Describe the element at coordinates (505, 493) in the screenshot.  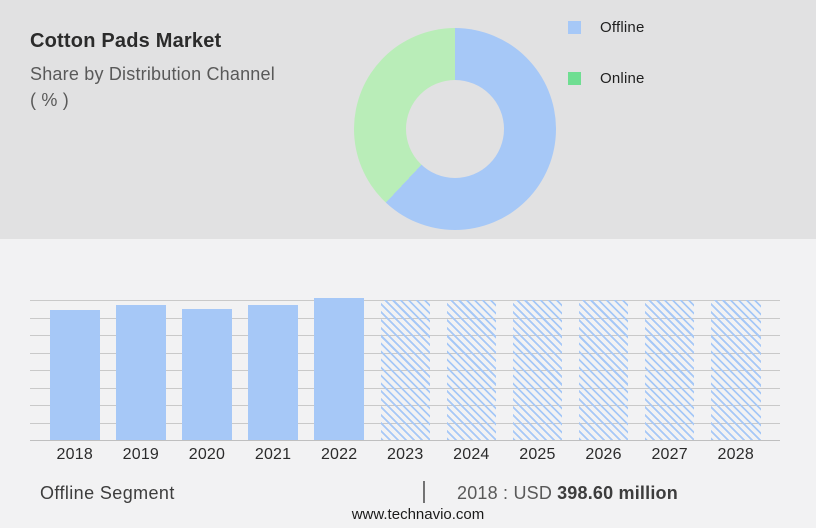
I see `stat-prefix: 2018 : USD` at that location.